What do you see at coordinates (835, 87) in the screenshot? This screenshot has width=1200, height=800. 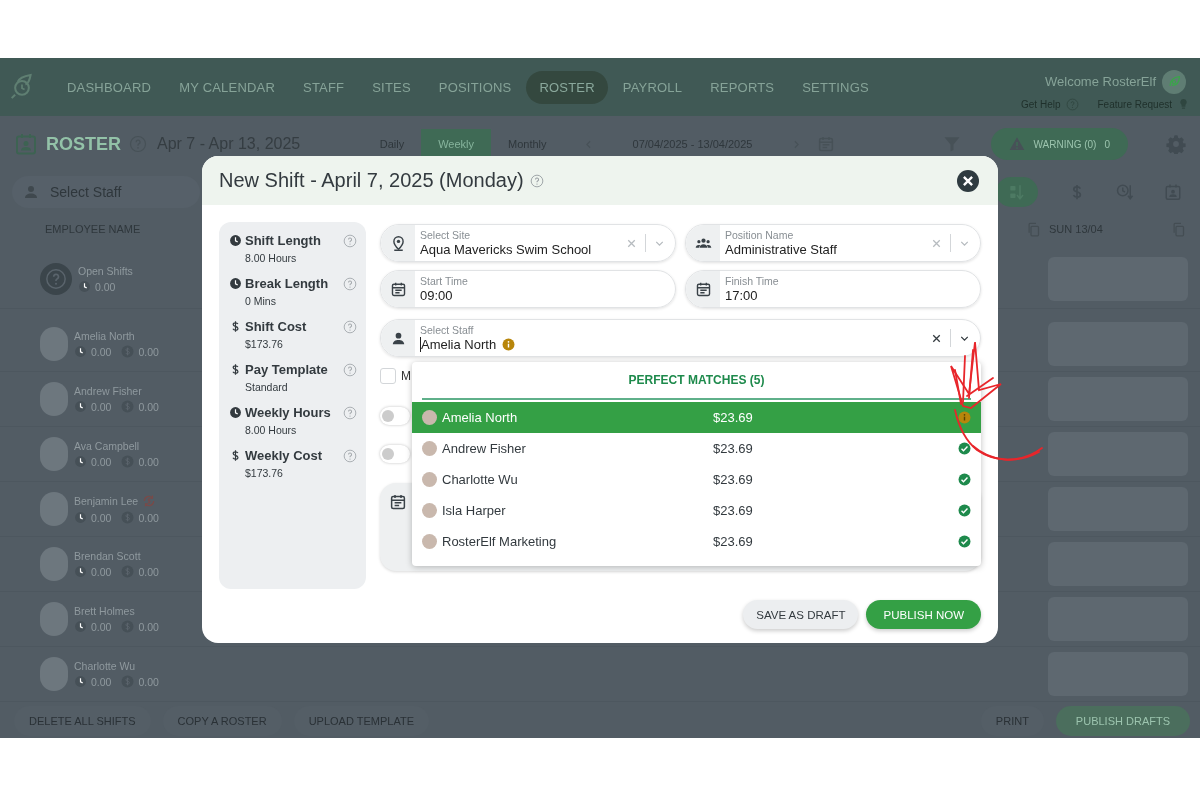 I see `nav-tab: SETTINGS` at bounding box center [835, 87].